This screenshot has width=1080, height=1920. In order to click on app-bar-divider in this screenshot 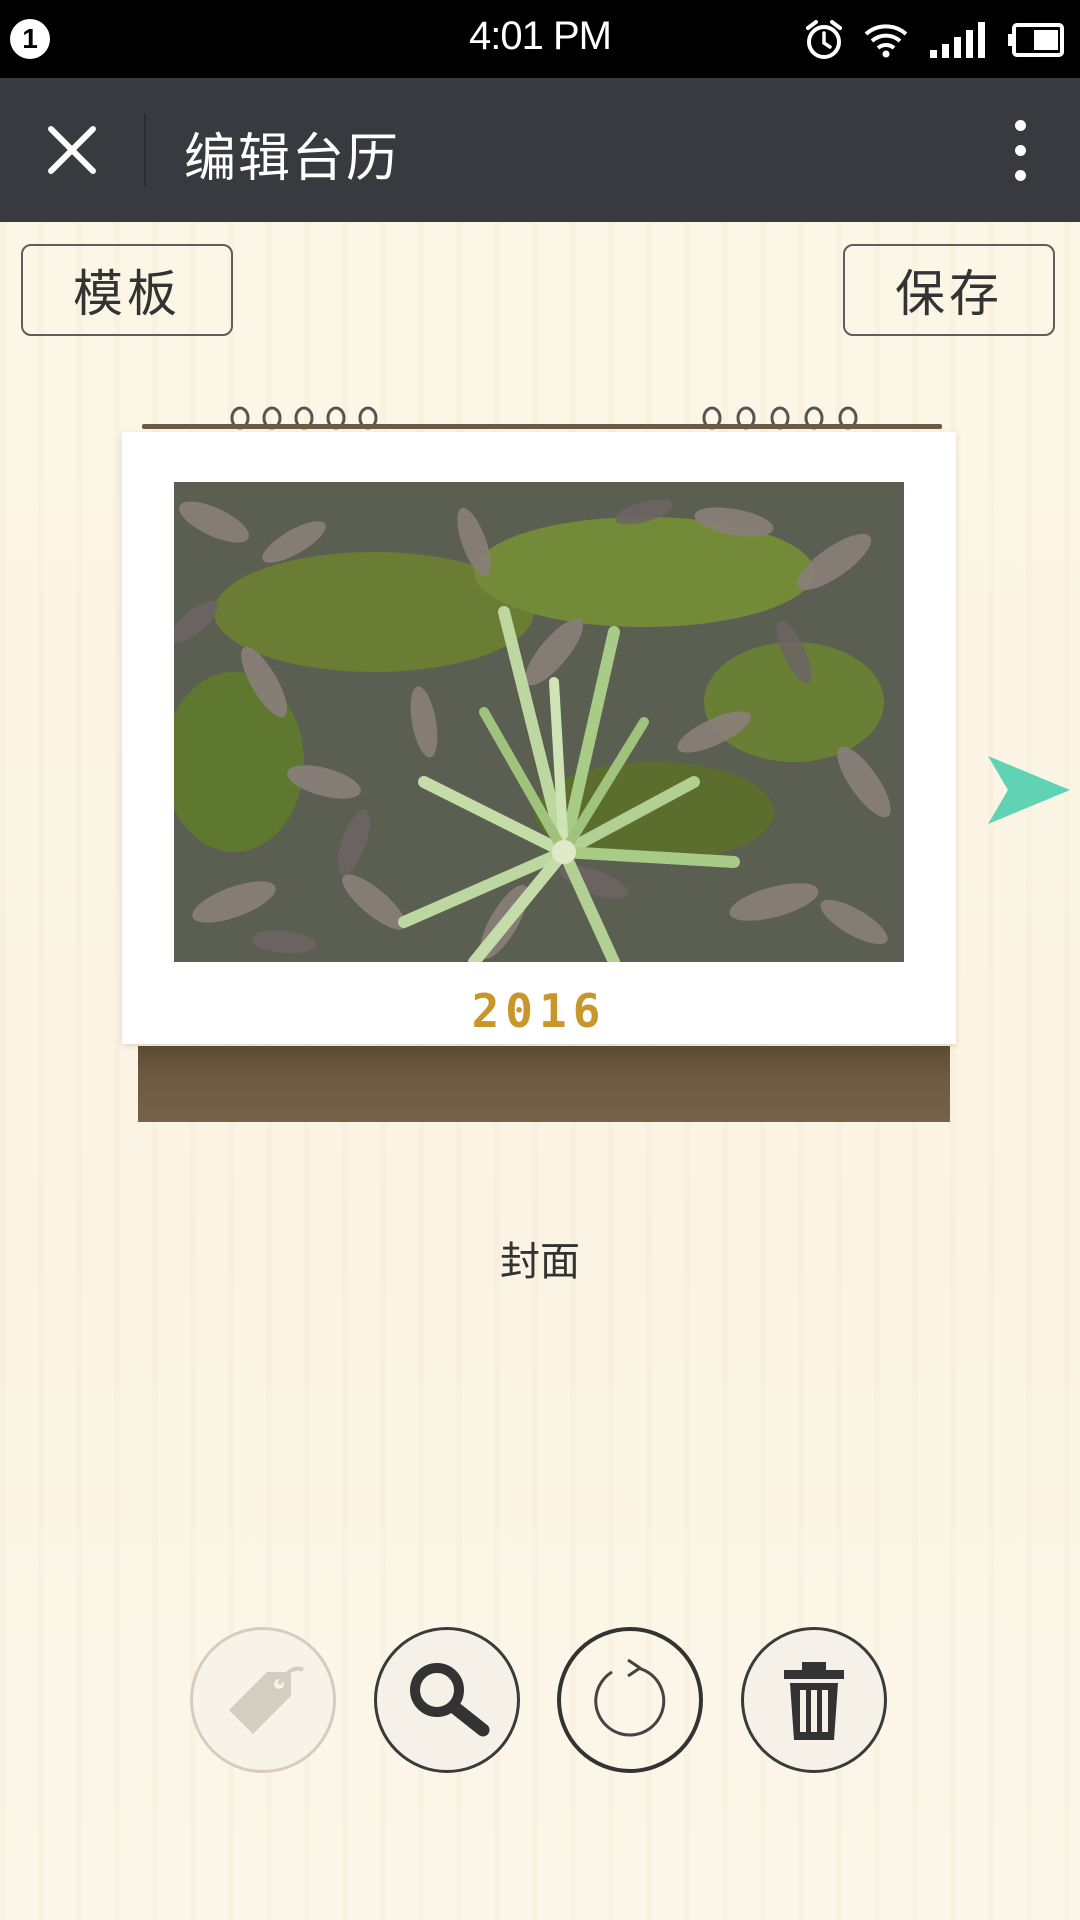, I will do `click(145, 150)`.